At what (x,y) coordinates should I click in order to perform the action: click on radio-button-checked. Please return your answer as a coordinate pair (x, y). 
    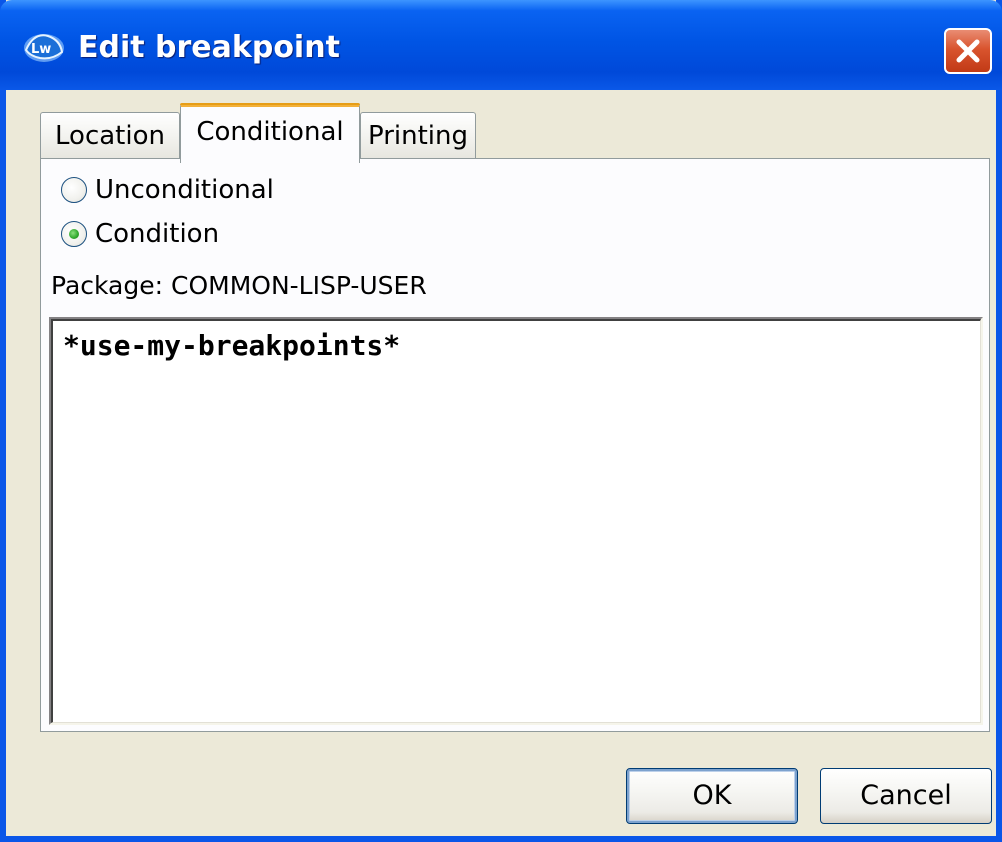
    Looking at the image, I should click on (74, 234).